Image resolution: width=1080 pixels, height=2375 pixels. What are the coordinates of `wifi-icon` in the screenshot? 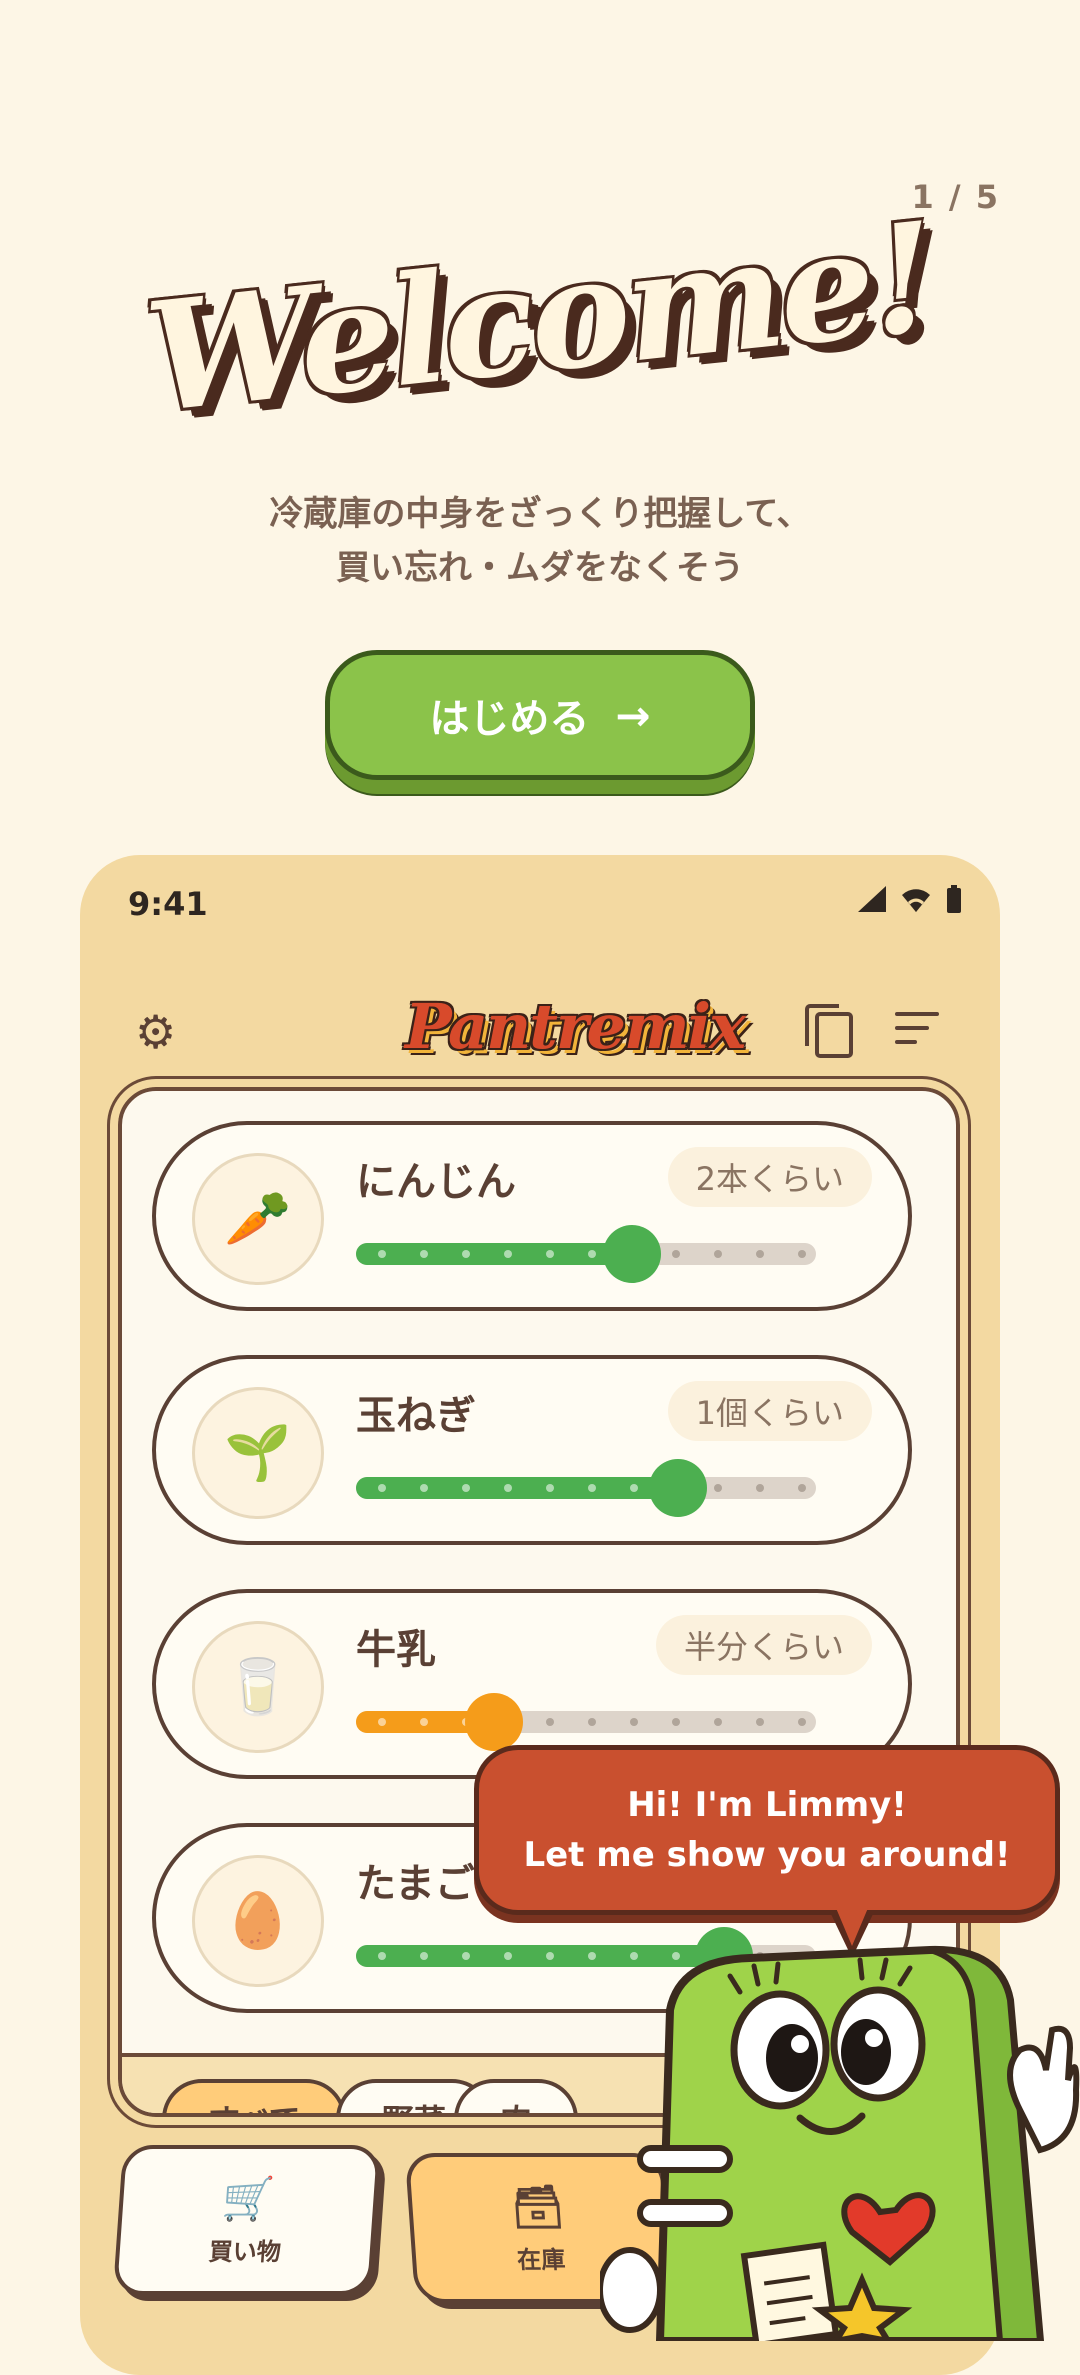 It's located at (916, 900).